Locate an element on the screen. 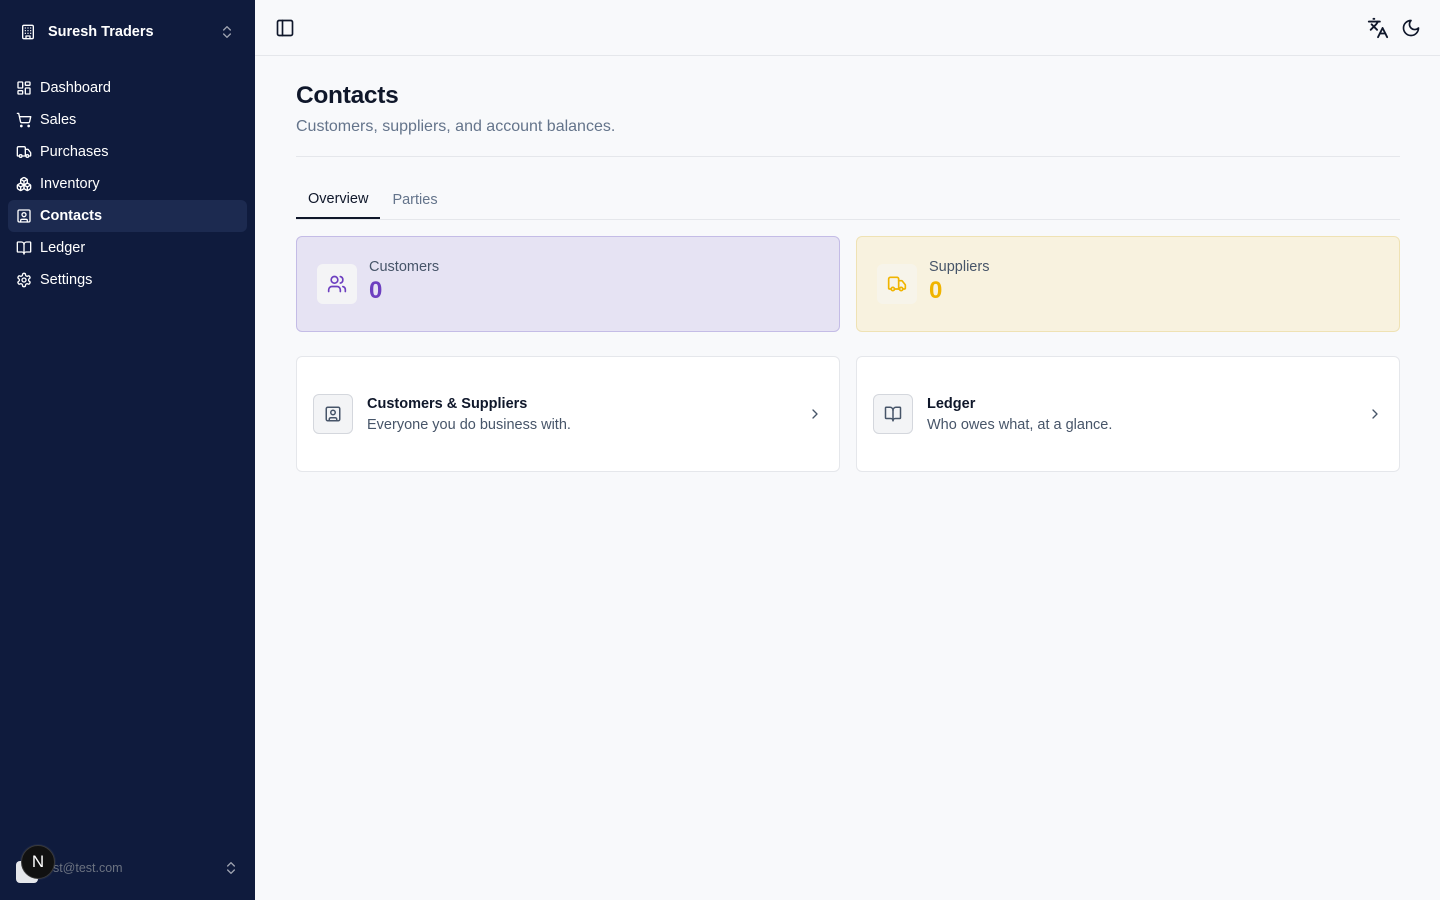  user-email: est@test.com is located at coordinates (84, 868).